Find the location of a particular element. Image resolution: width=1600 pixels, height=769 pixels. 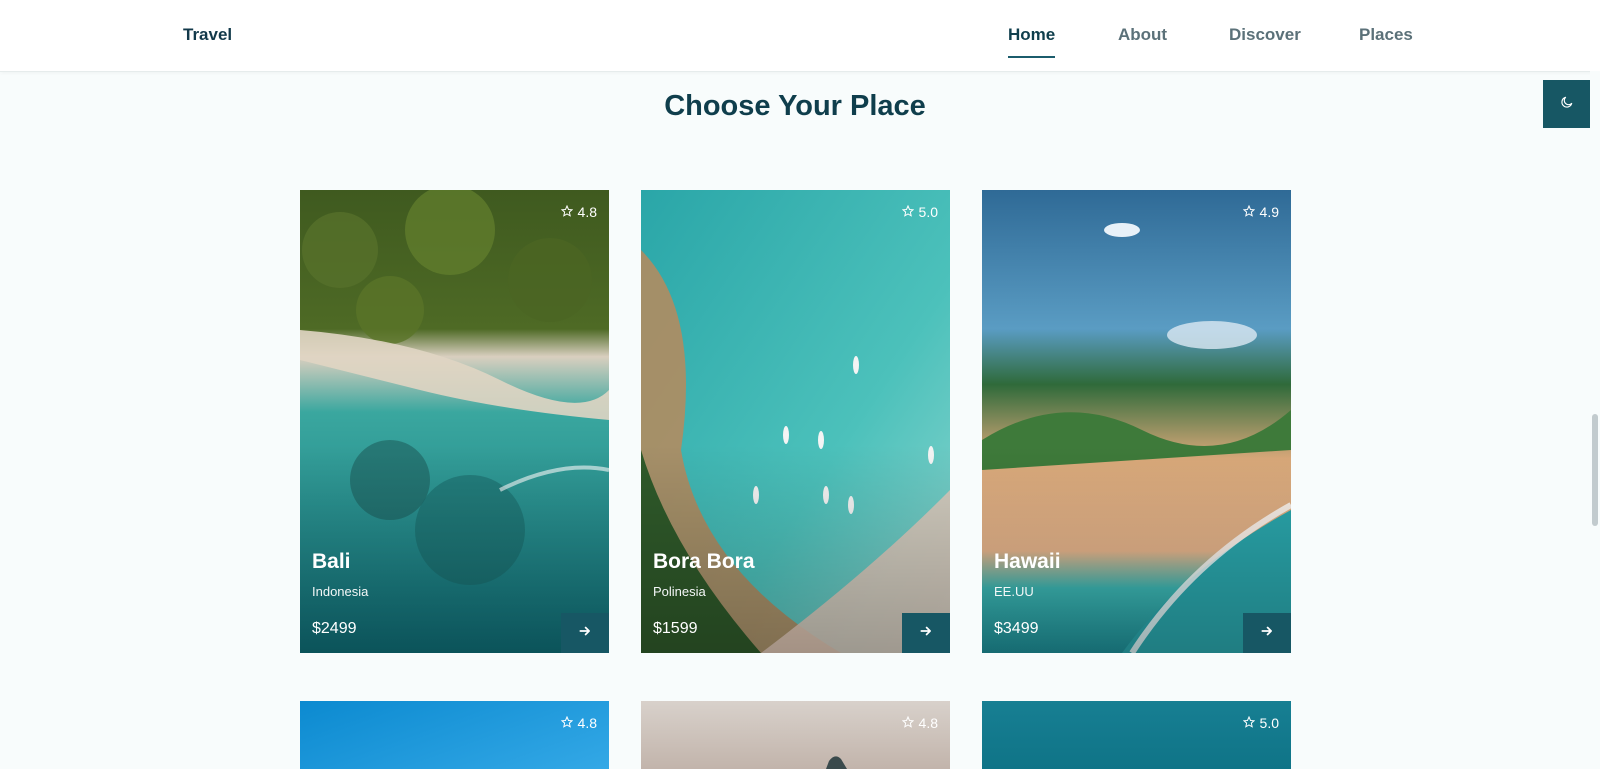

place-card-5: 4.8 is located at coordinates (795, 735).